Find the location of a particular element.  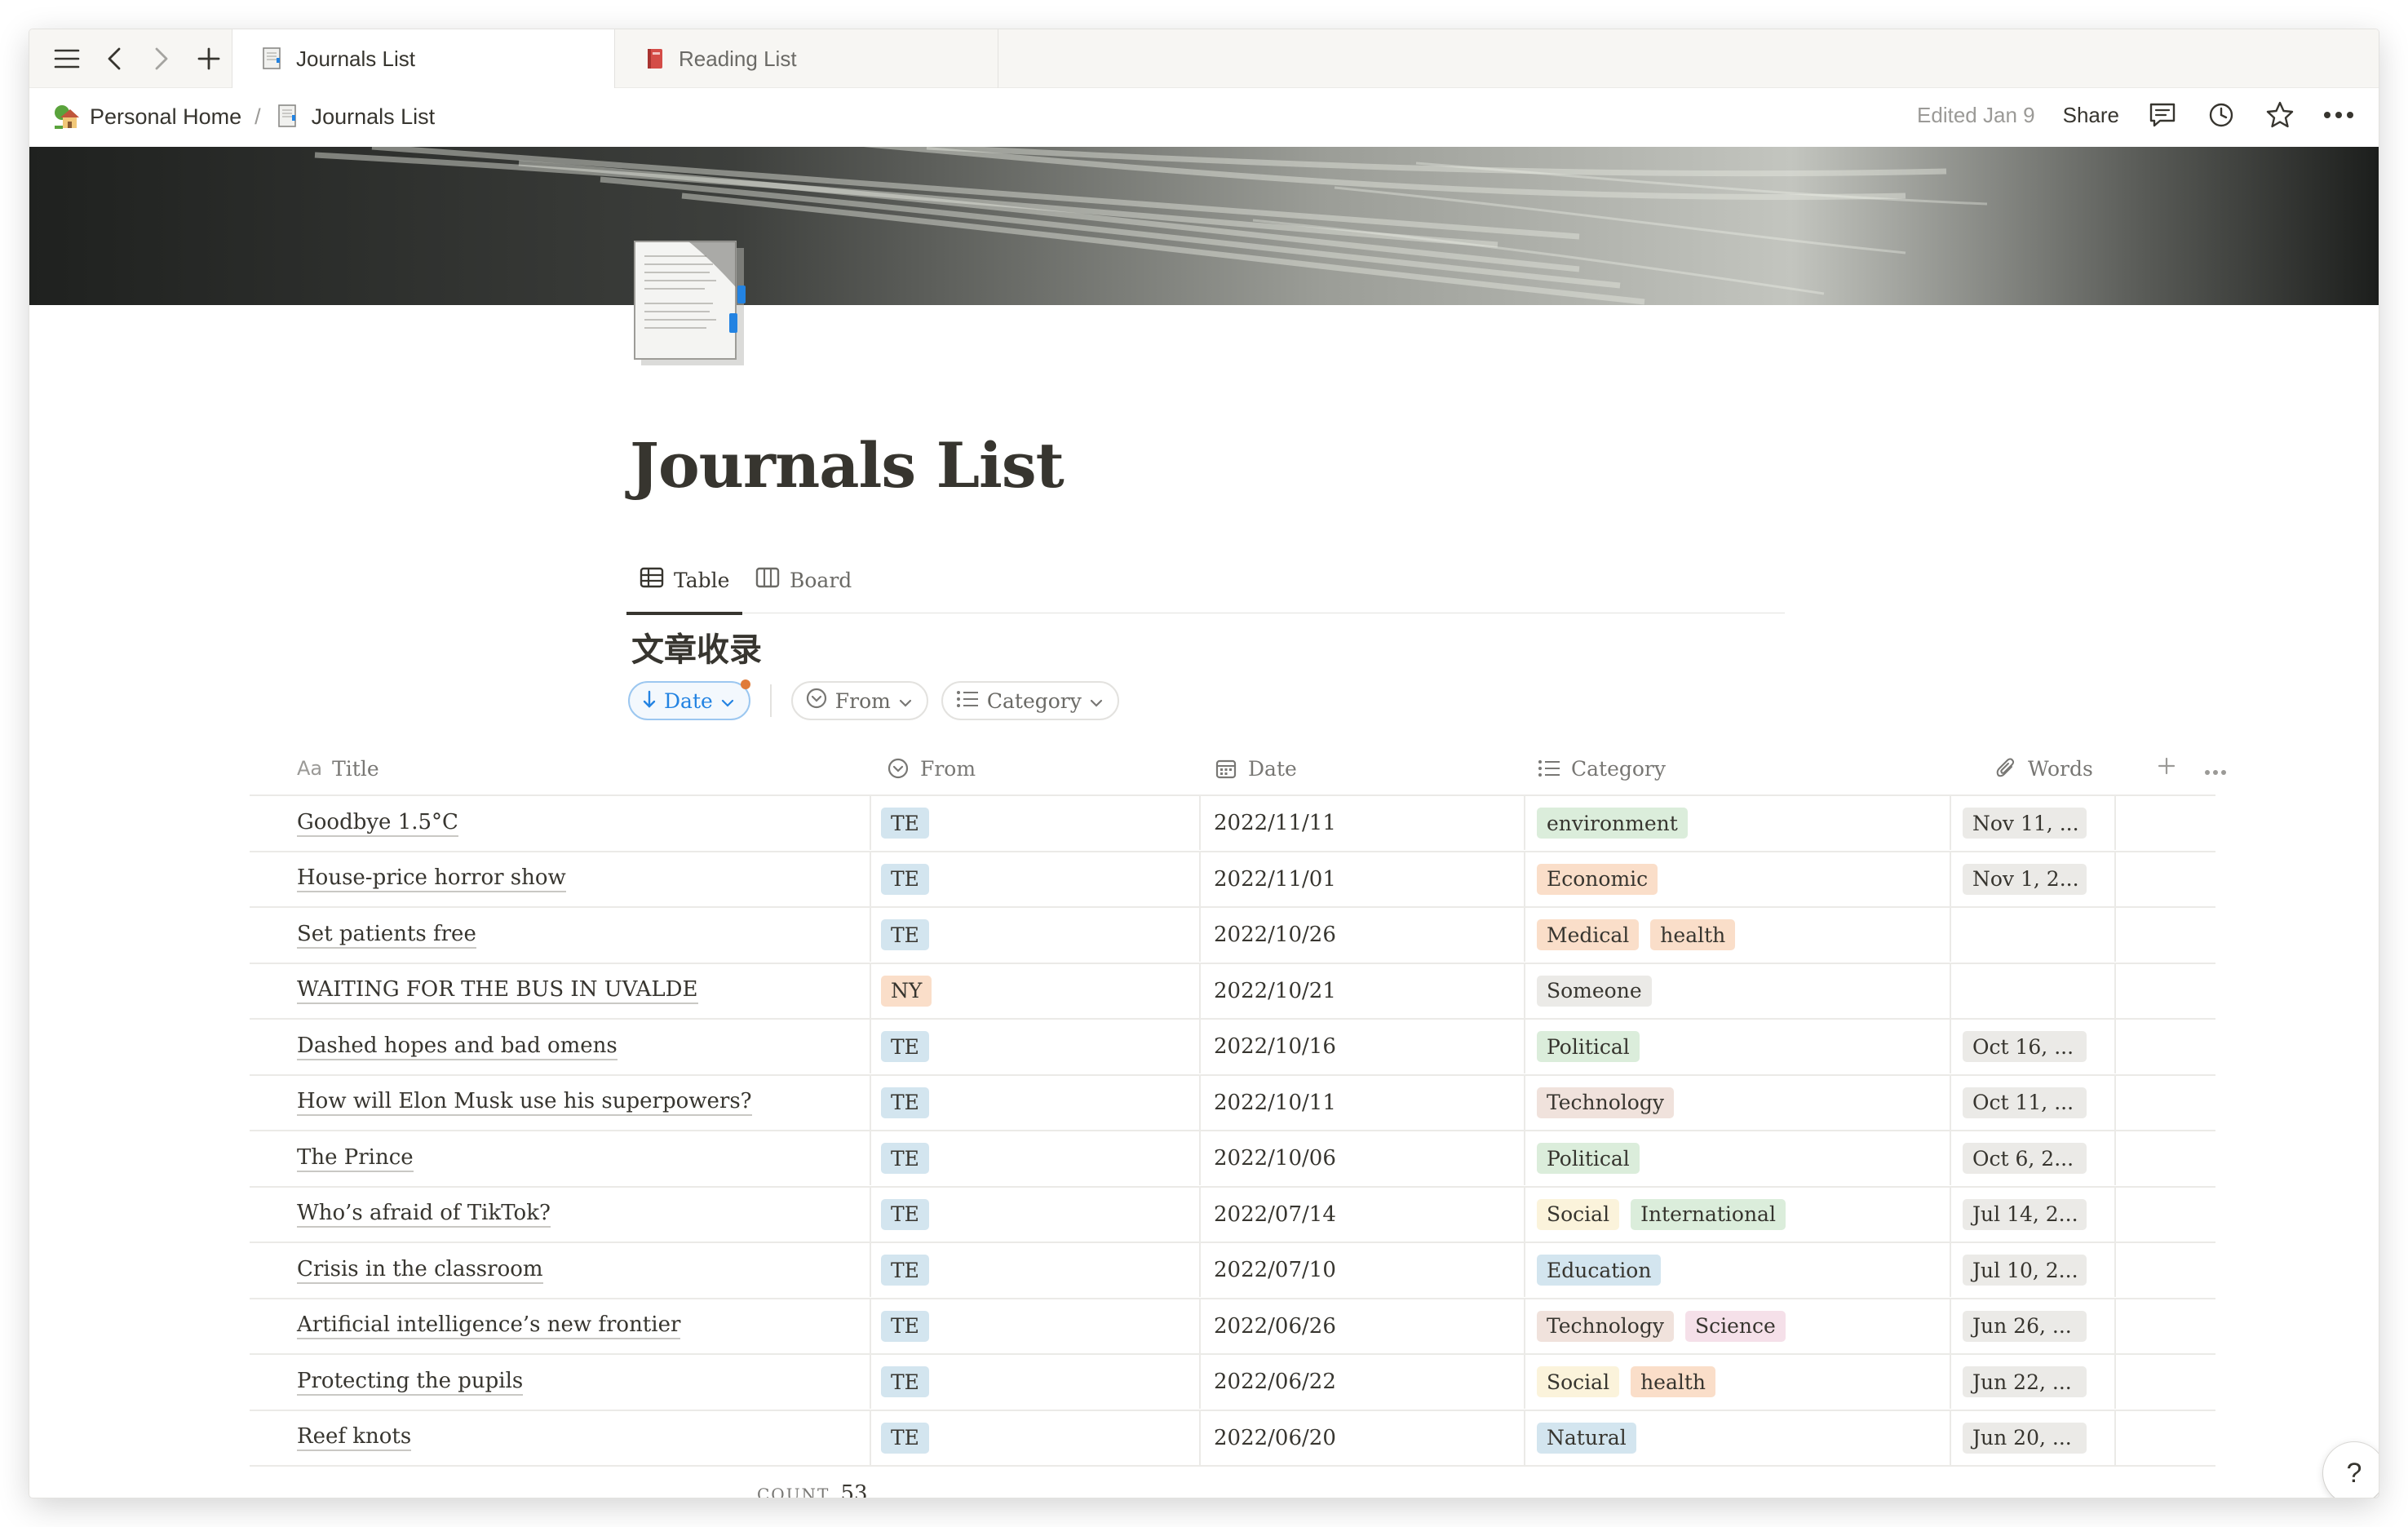

tab-journals-list: Journals List is located at coordinates (423, 58).